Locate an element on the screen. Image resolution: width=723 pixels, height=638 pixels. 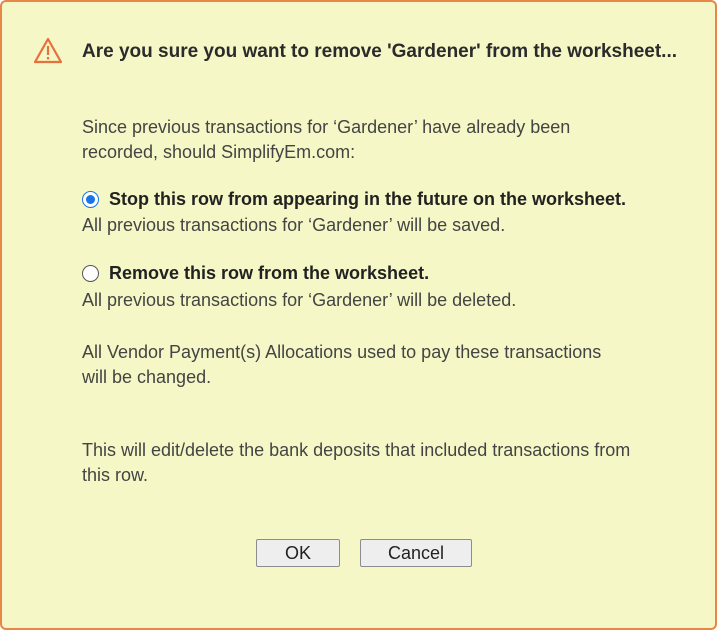
option-remove-row: Remove this row from the worksheet. is located at coordinates (255, 273).